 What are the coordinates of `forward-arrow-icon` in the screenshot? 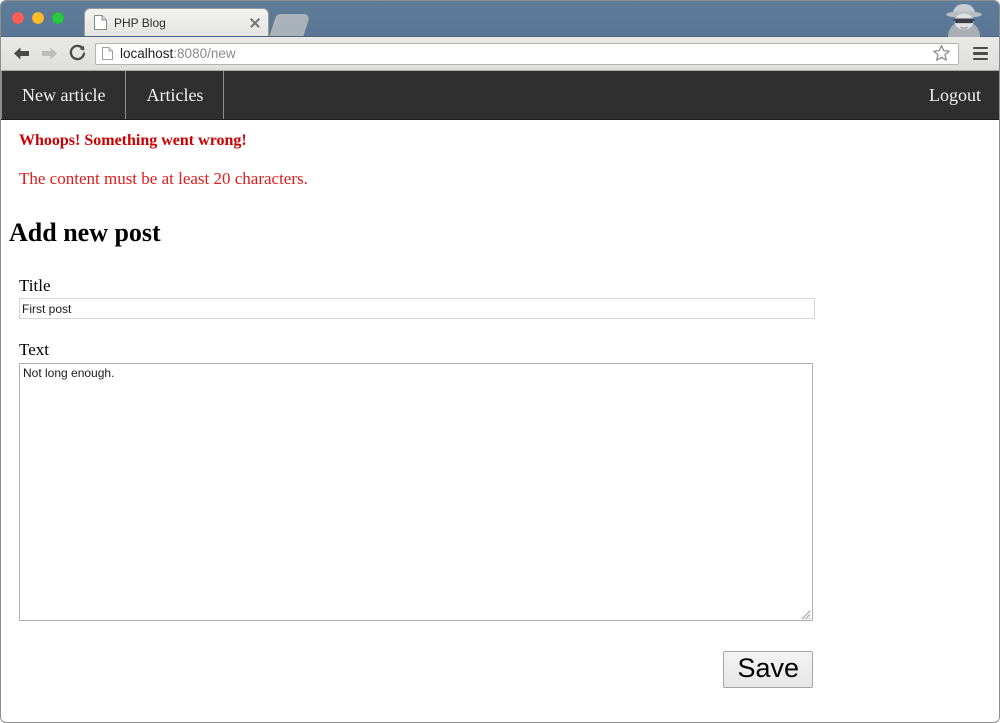 It's located at (49, 54).